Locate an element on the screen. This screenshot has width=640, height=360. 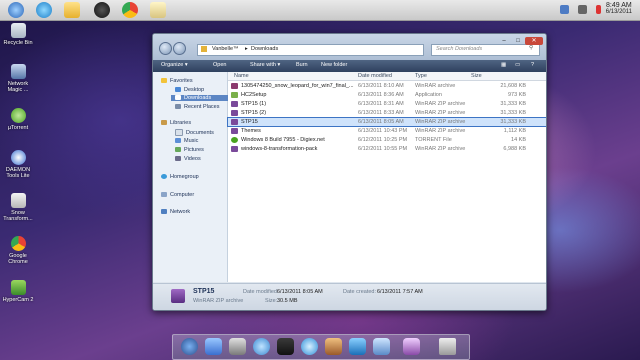
desktop-icon-google-chrome: Google Chrome is located at coordinates (18, 250).